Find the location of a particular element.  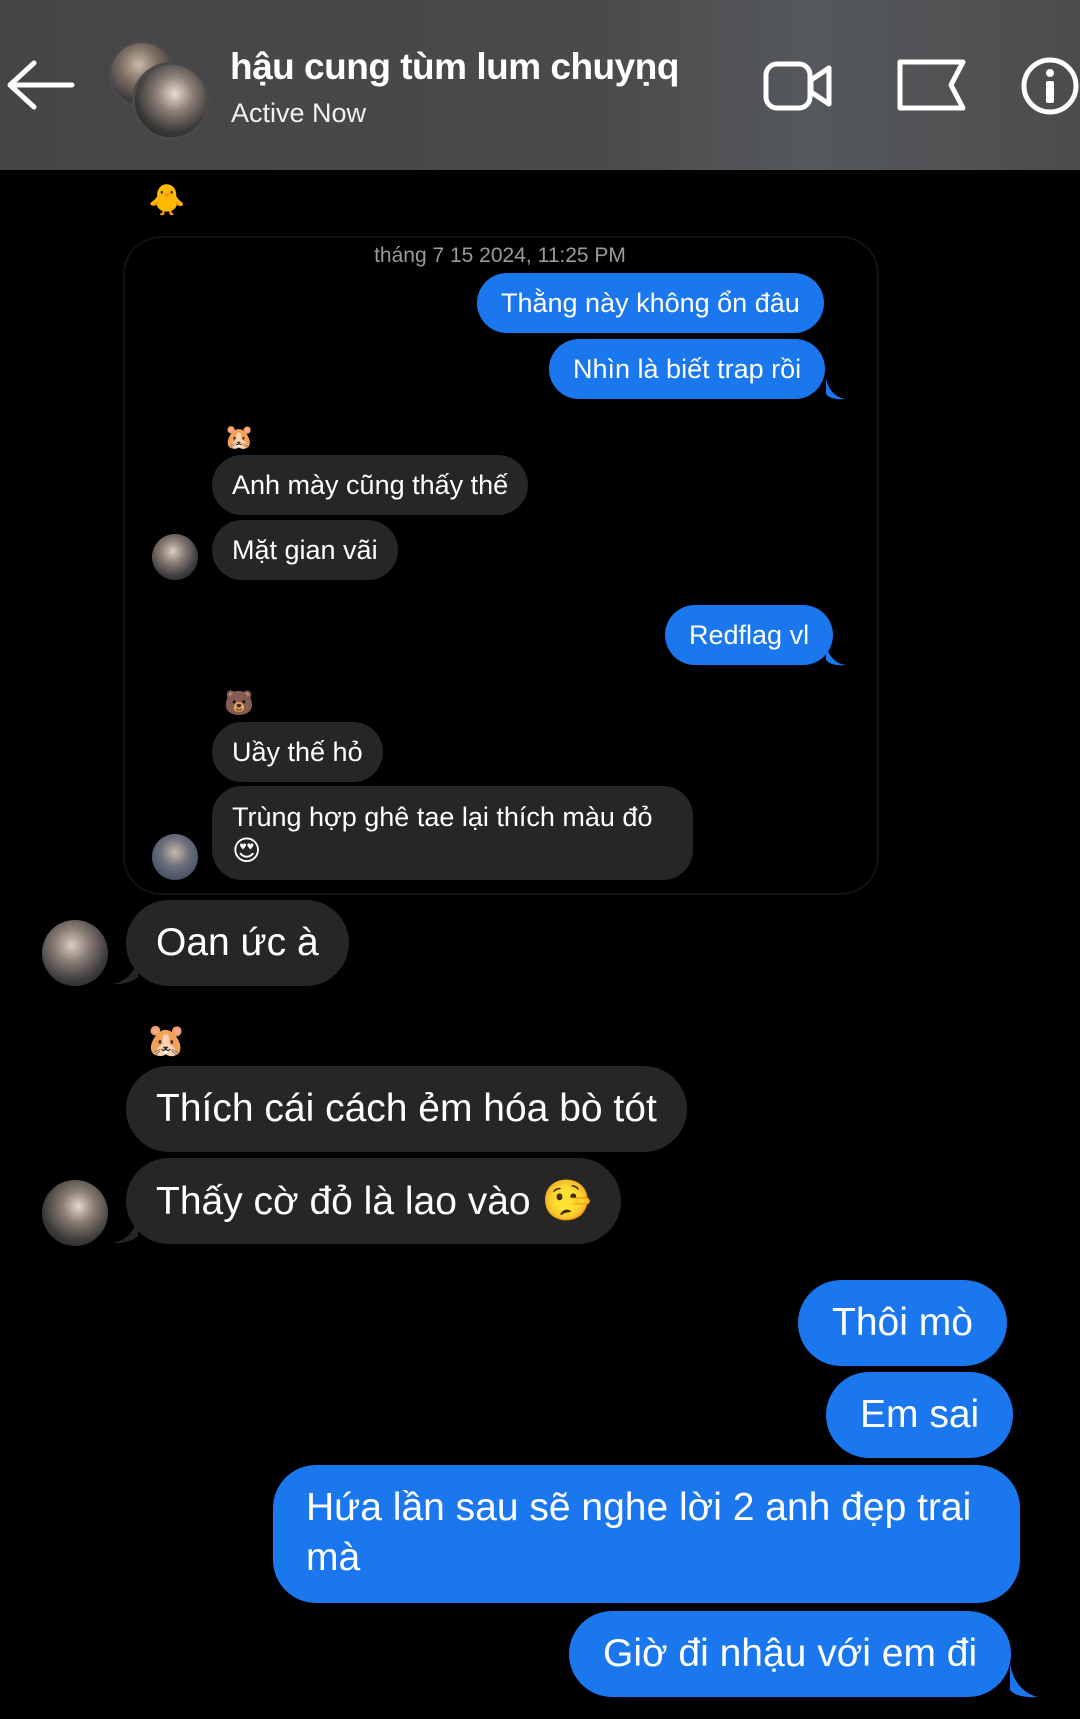

message-text: Hứa lần sau sẽ nghe lời 2 anh đẹp trai is located at coordinates (639, 1507).